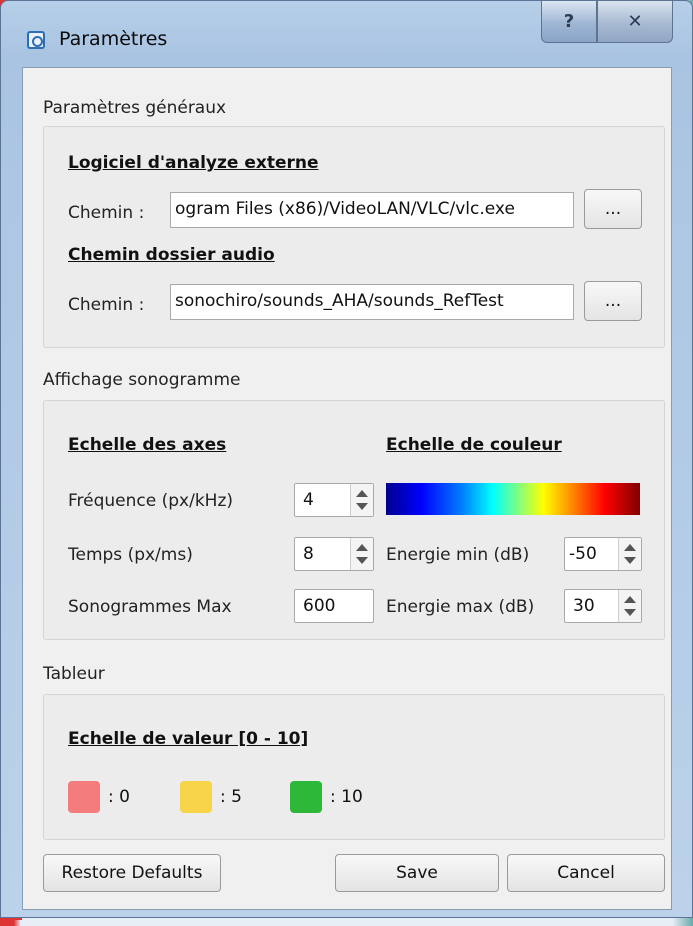 This screenshot has width=693, height=926. What do you see at coordinates (306, 797) in the screenshot?
I see `swatch-high` at bounding box center [306, 797].